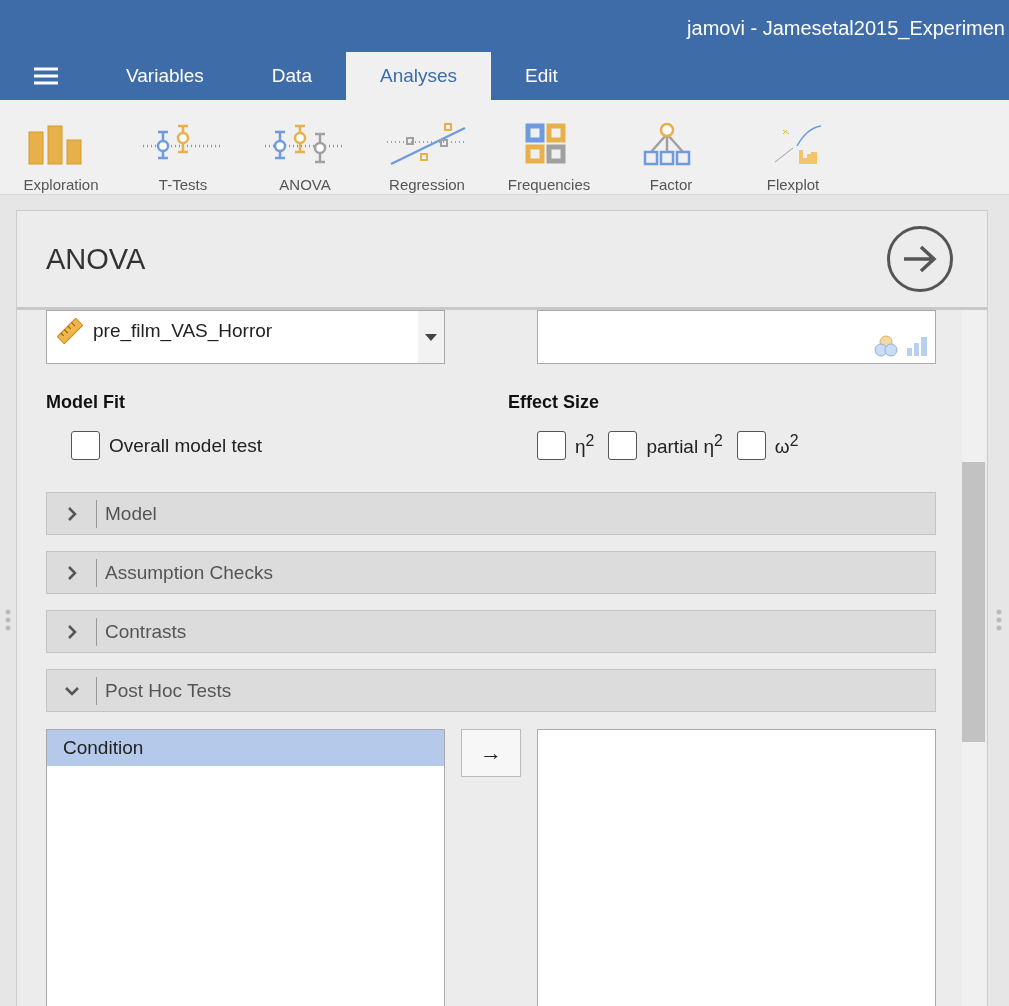 The height and width of the screenshot is (1006, 1009). What do you see at coordinates (786, 445) in the screenshot?
I see `option-label: ω$^{2}$` at bounding box center [786, 445].